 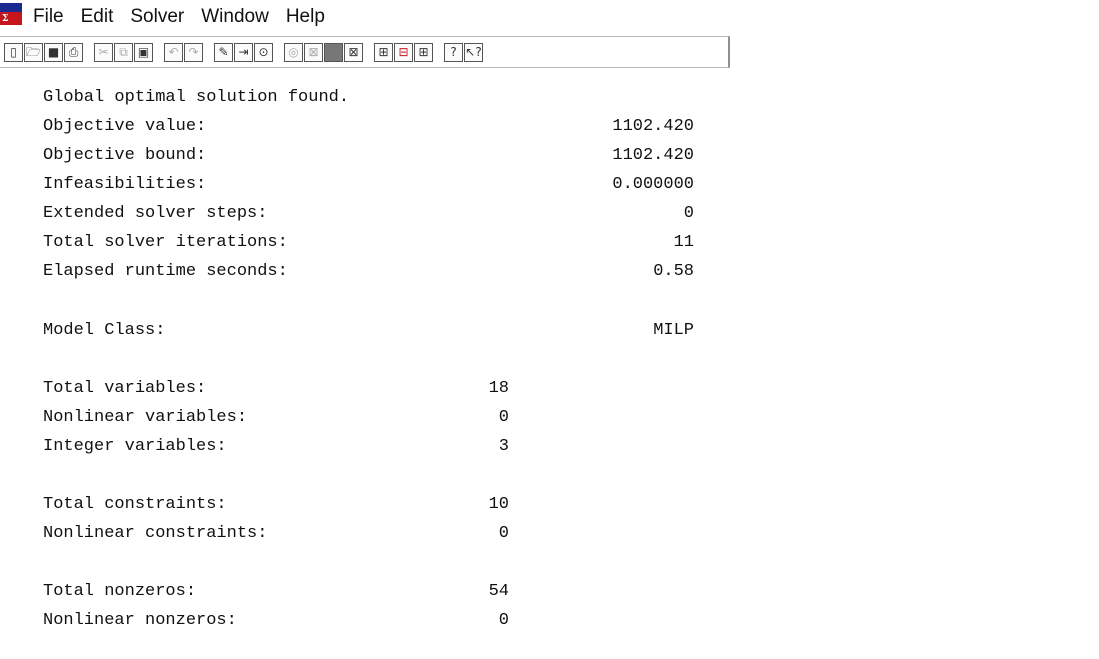 I want to click on open-icon: 🗁, so click(x=33, y=52).